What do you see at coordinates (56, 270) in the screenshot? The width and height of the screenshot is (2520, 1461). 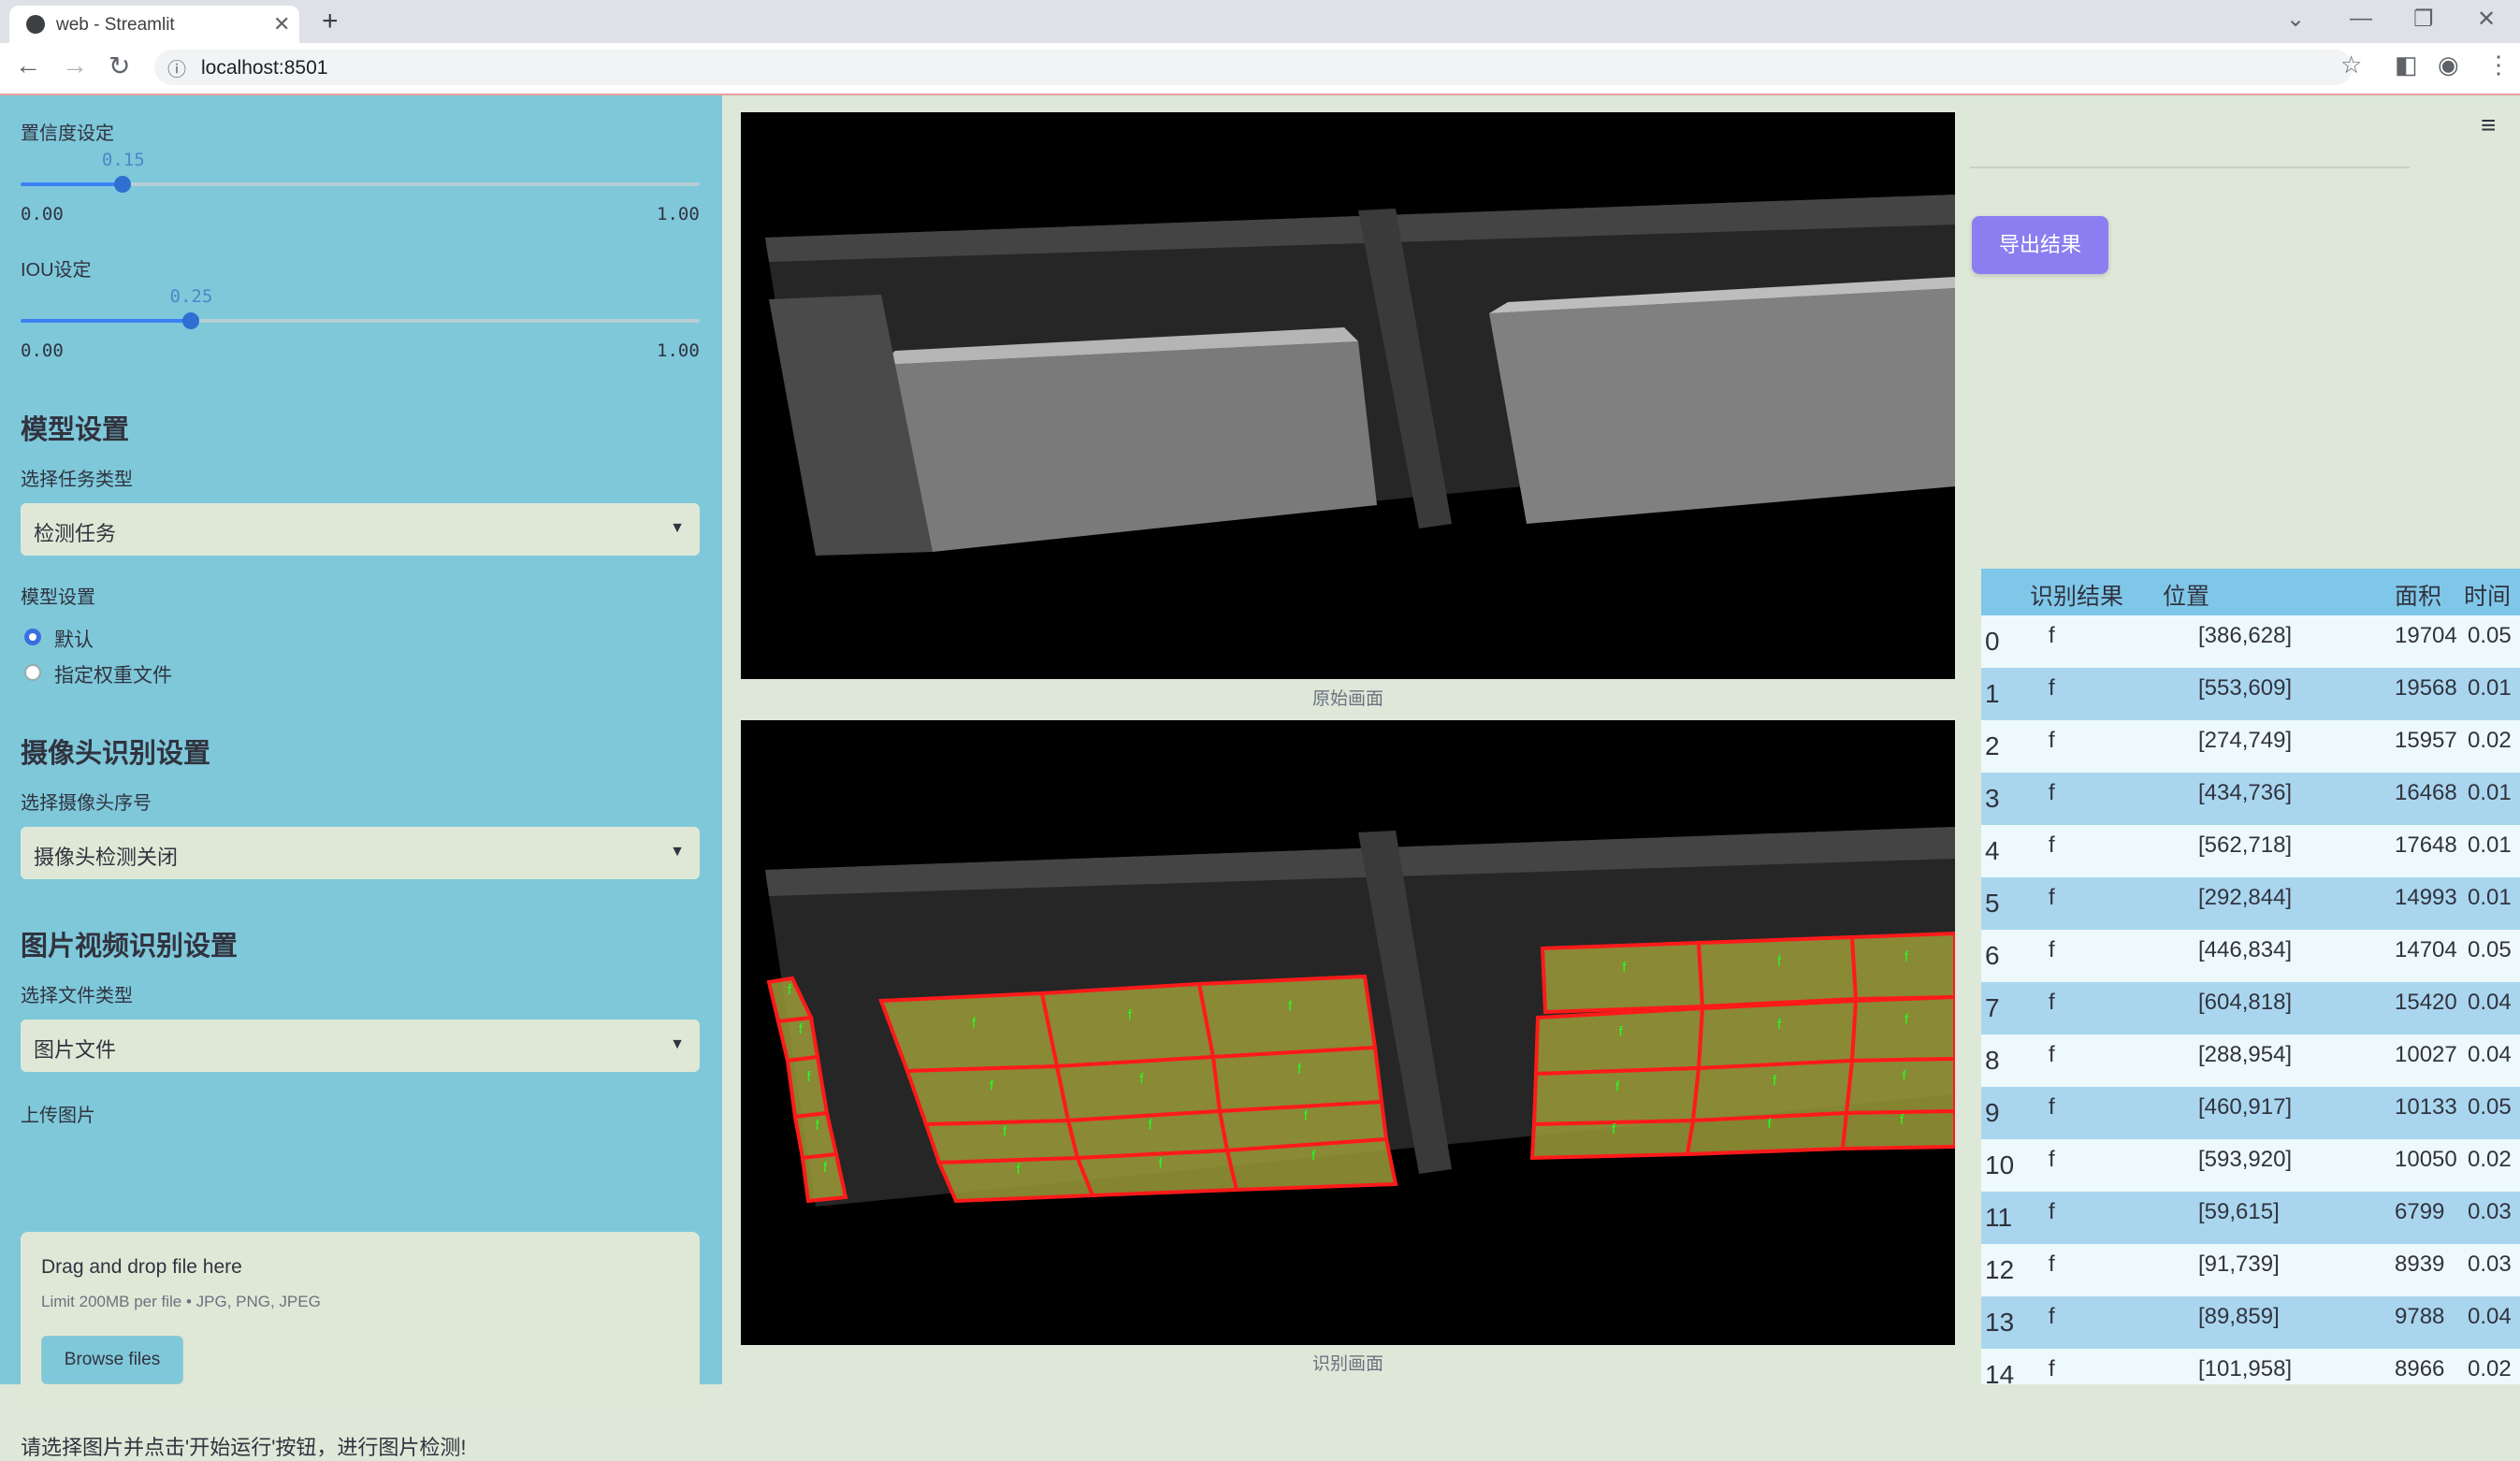 I see `iou-label: IOU设定` at bounding box center [56, 270].